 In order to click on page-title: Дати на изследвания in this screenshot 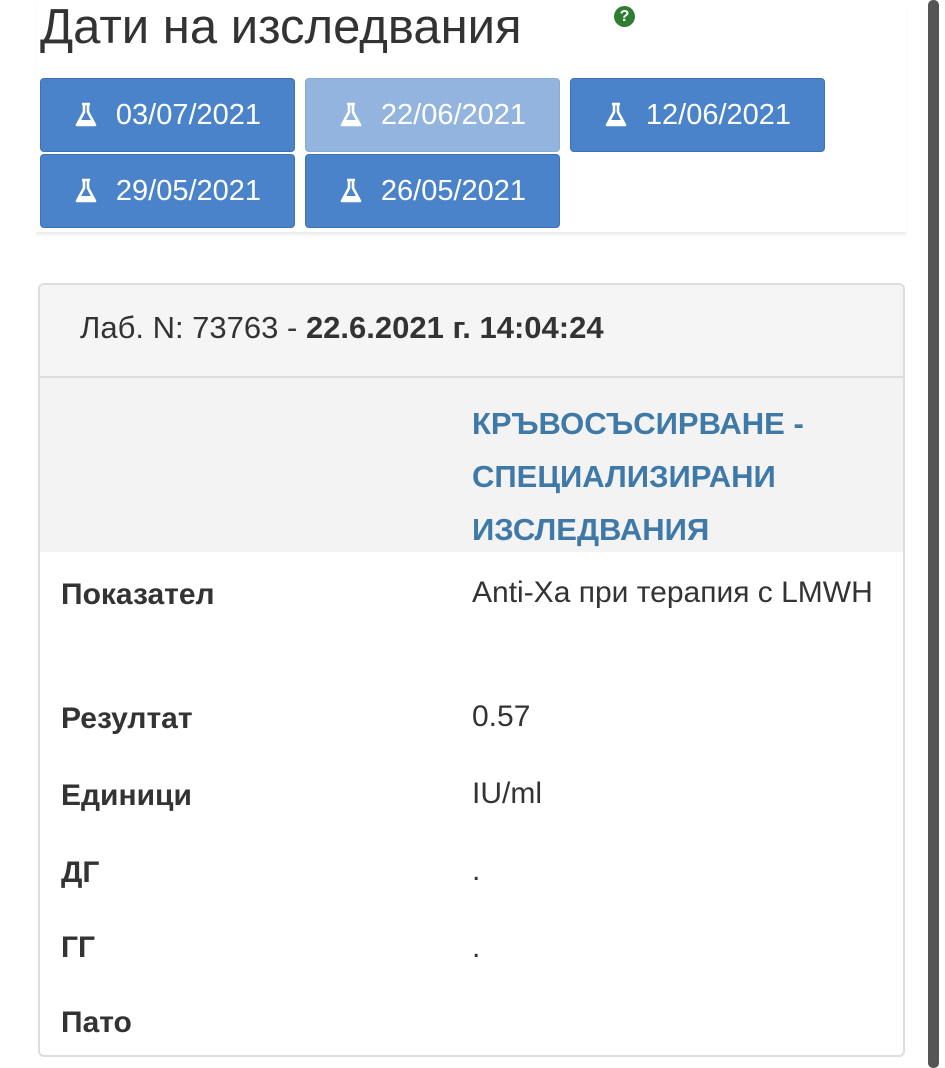, I will do `click(281, 27)`.